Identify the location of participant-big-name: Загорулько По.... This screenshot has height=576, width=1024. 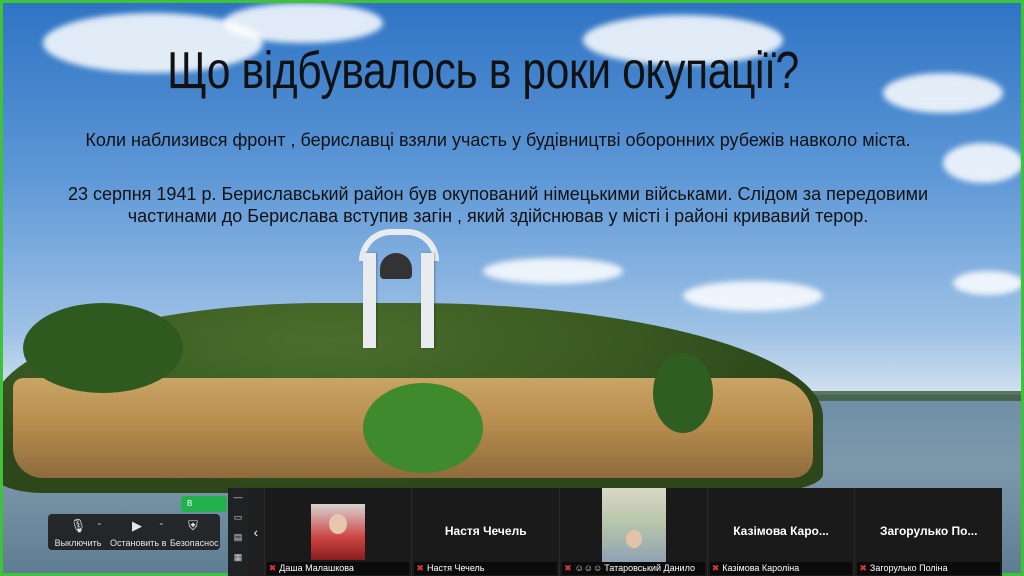
(928, 531).